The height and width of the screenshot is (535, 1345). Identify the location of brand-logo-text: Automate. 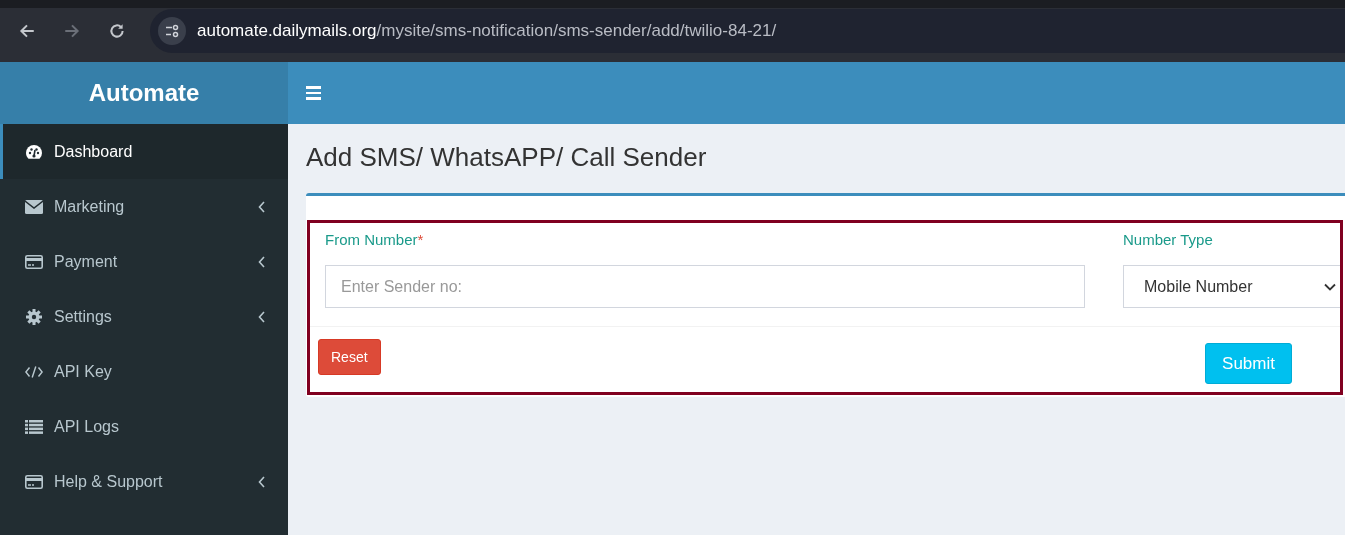
(144, 93).